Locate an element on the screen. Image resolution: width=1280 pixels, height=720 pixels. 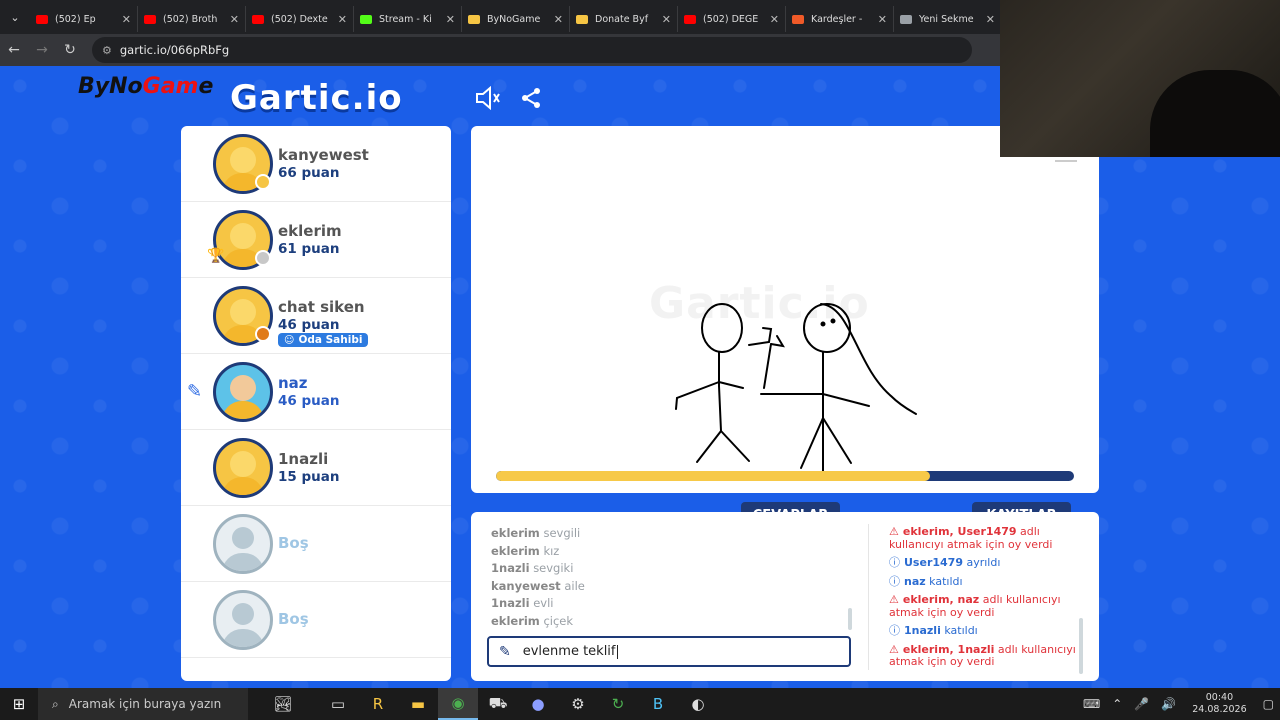
volume-icon: 🔊 is located at coordinates (1168, 704).